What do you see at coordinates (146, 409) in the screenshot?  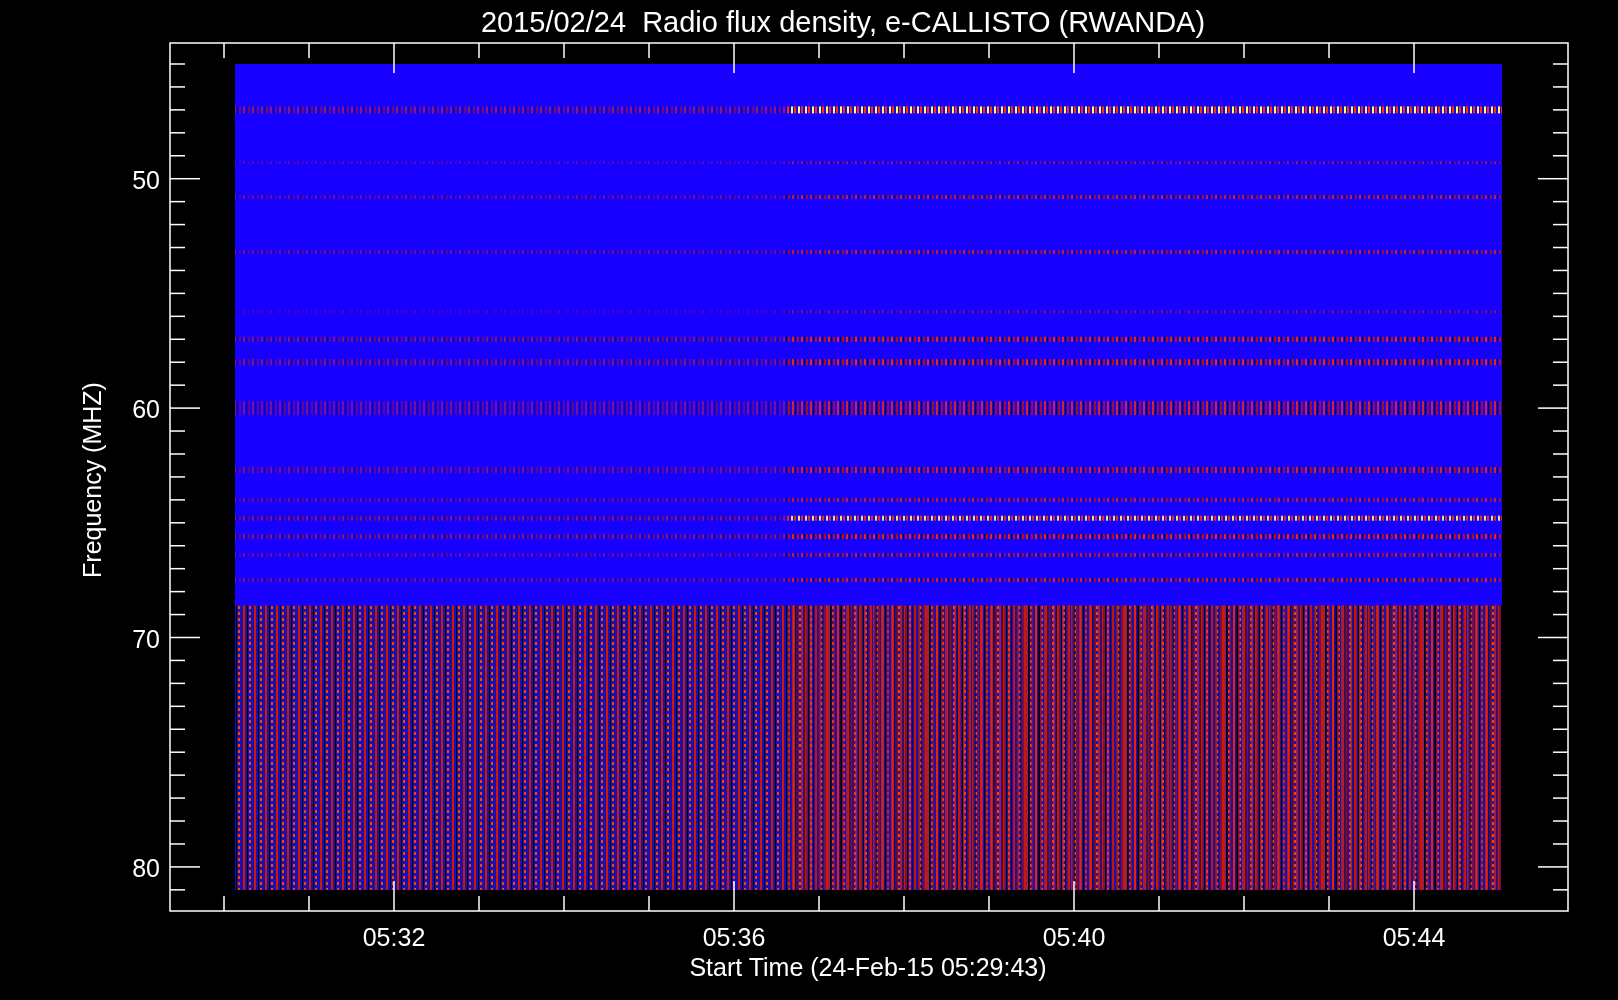 I see `y-tick-label: 60` at bounding box center [146, 409].